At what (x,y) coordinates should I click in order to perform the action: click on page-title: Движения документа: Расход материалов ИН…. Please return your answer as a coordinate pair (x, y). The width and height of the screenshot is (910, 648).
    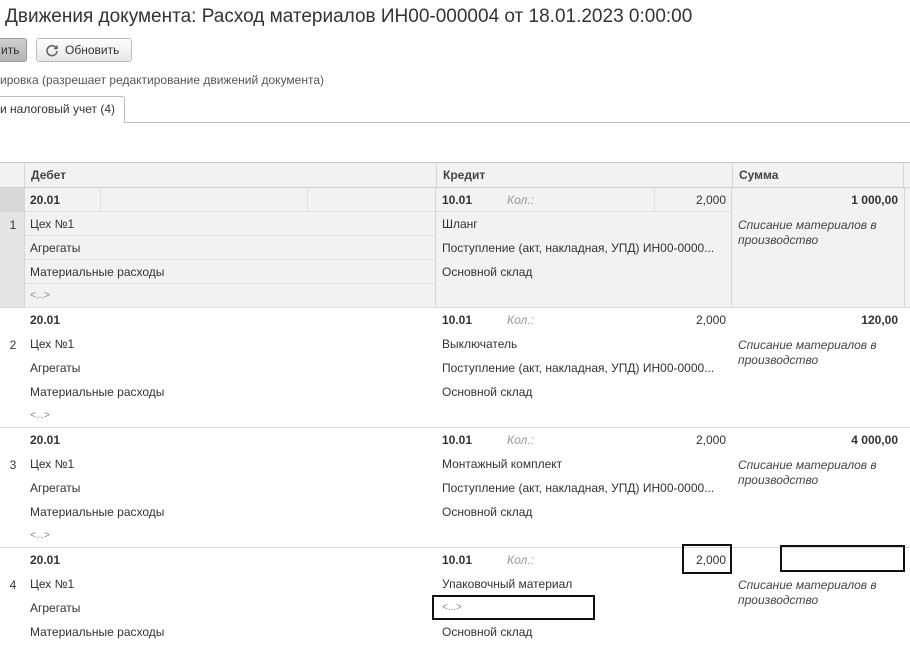
    Looking at the image, I should click on (349, 16).